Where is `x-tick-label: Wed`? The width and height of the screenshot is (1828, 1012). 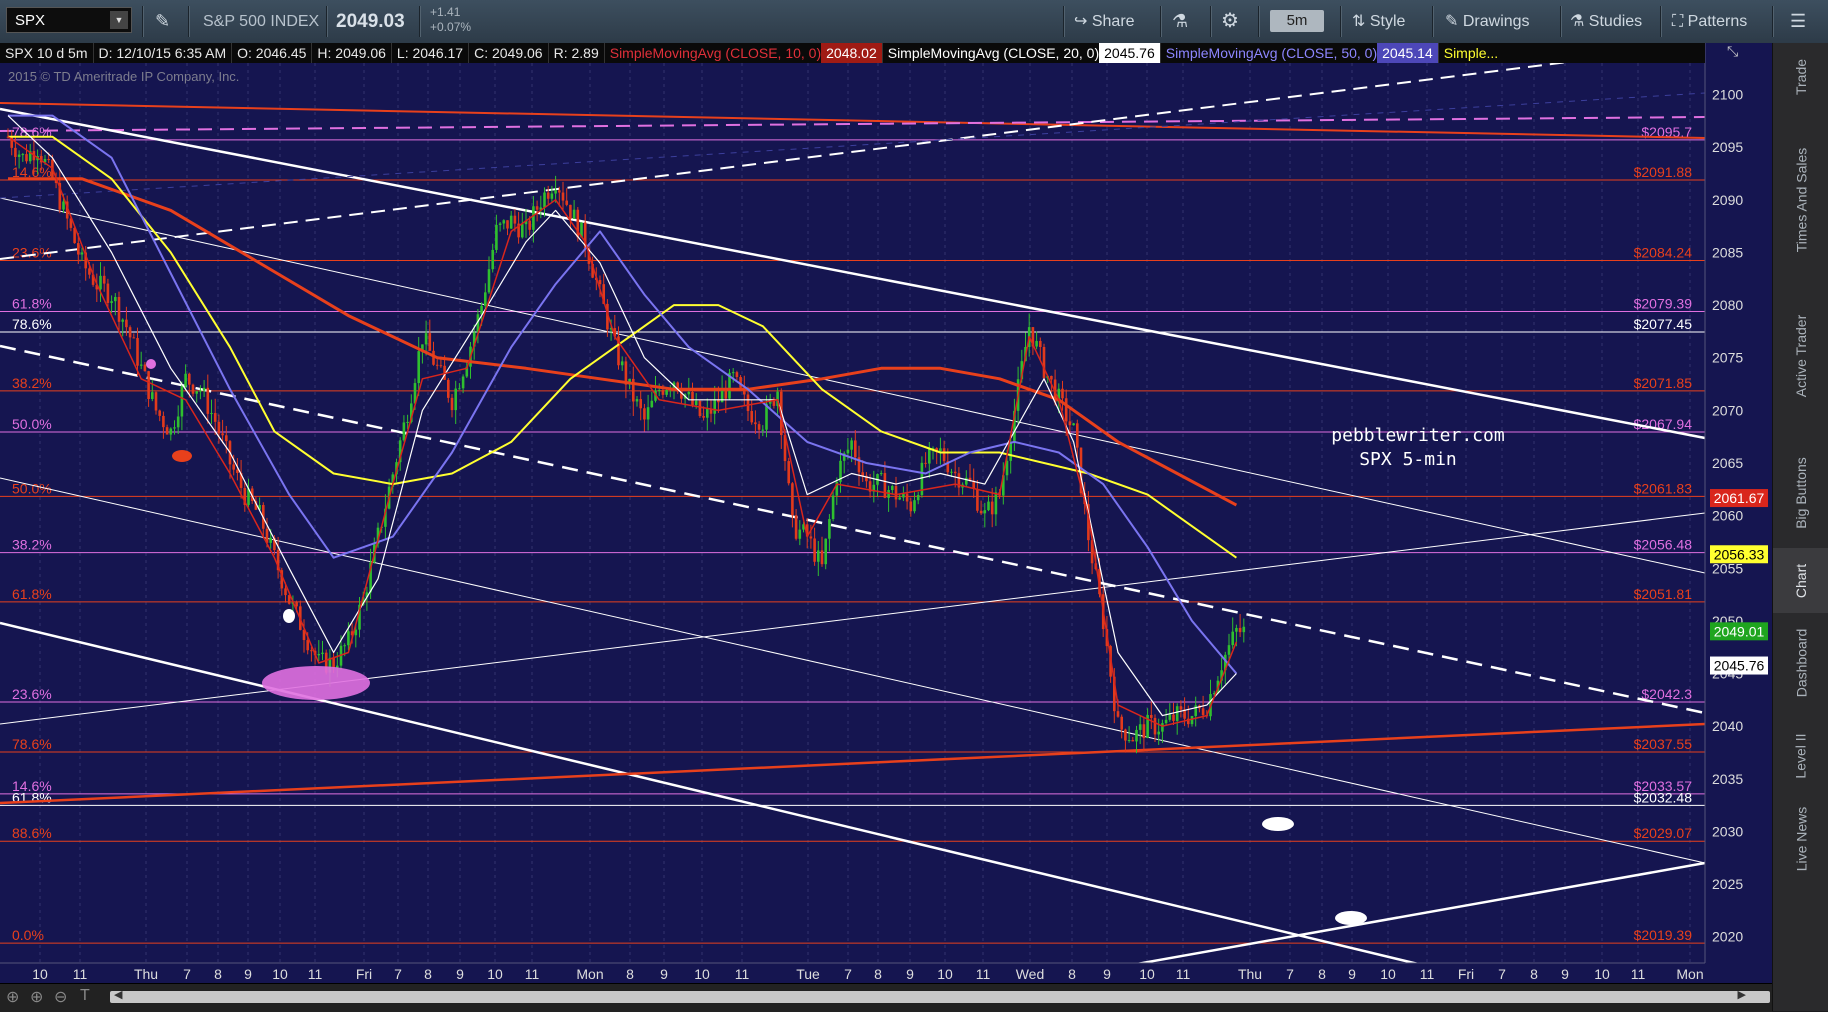 x-tick-label: Wed is located at coordinates (1030, 974).